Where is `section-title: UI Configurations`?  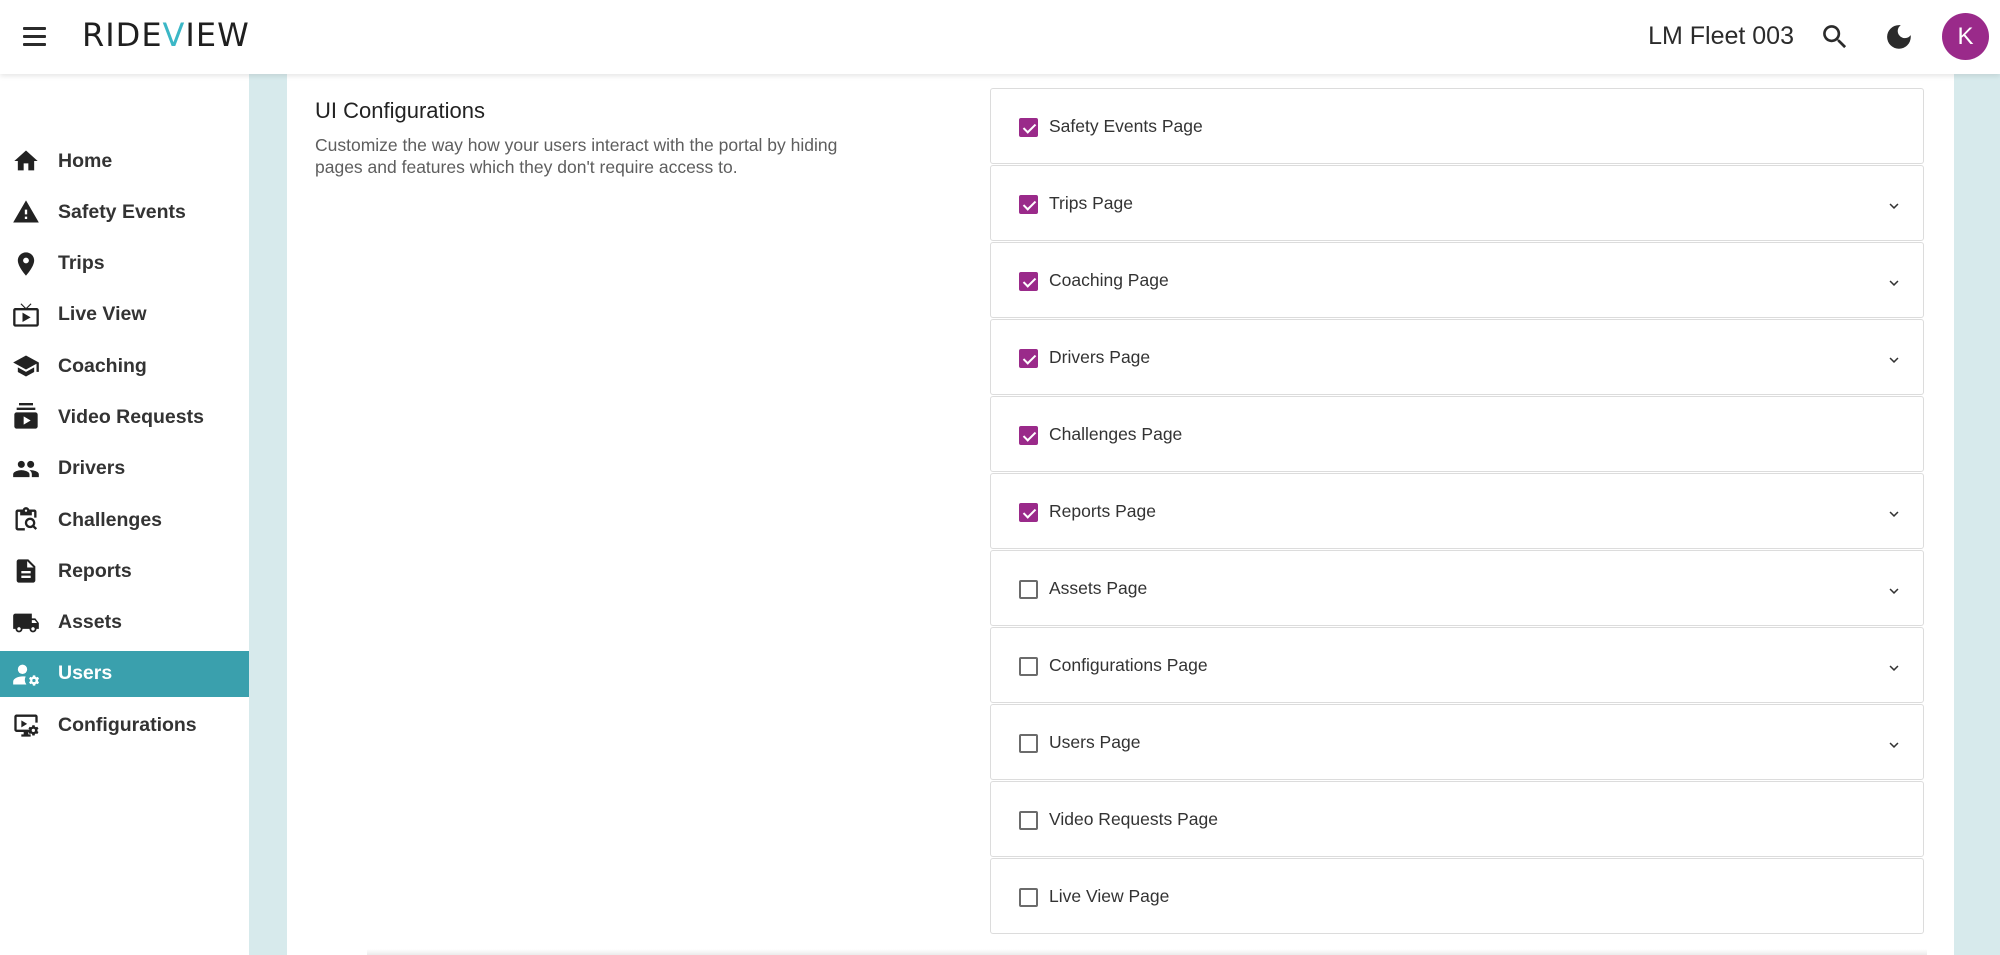 section-title: UI Configurations is located at coordinates (400, 110).